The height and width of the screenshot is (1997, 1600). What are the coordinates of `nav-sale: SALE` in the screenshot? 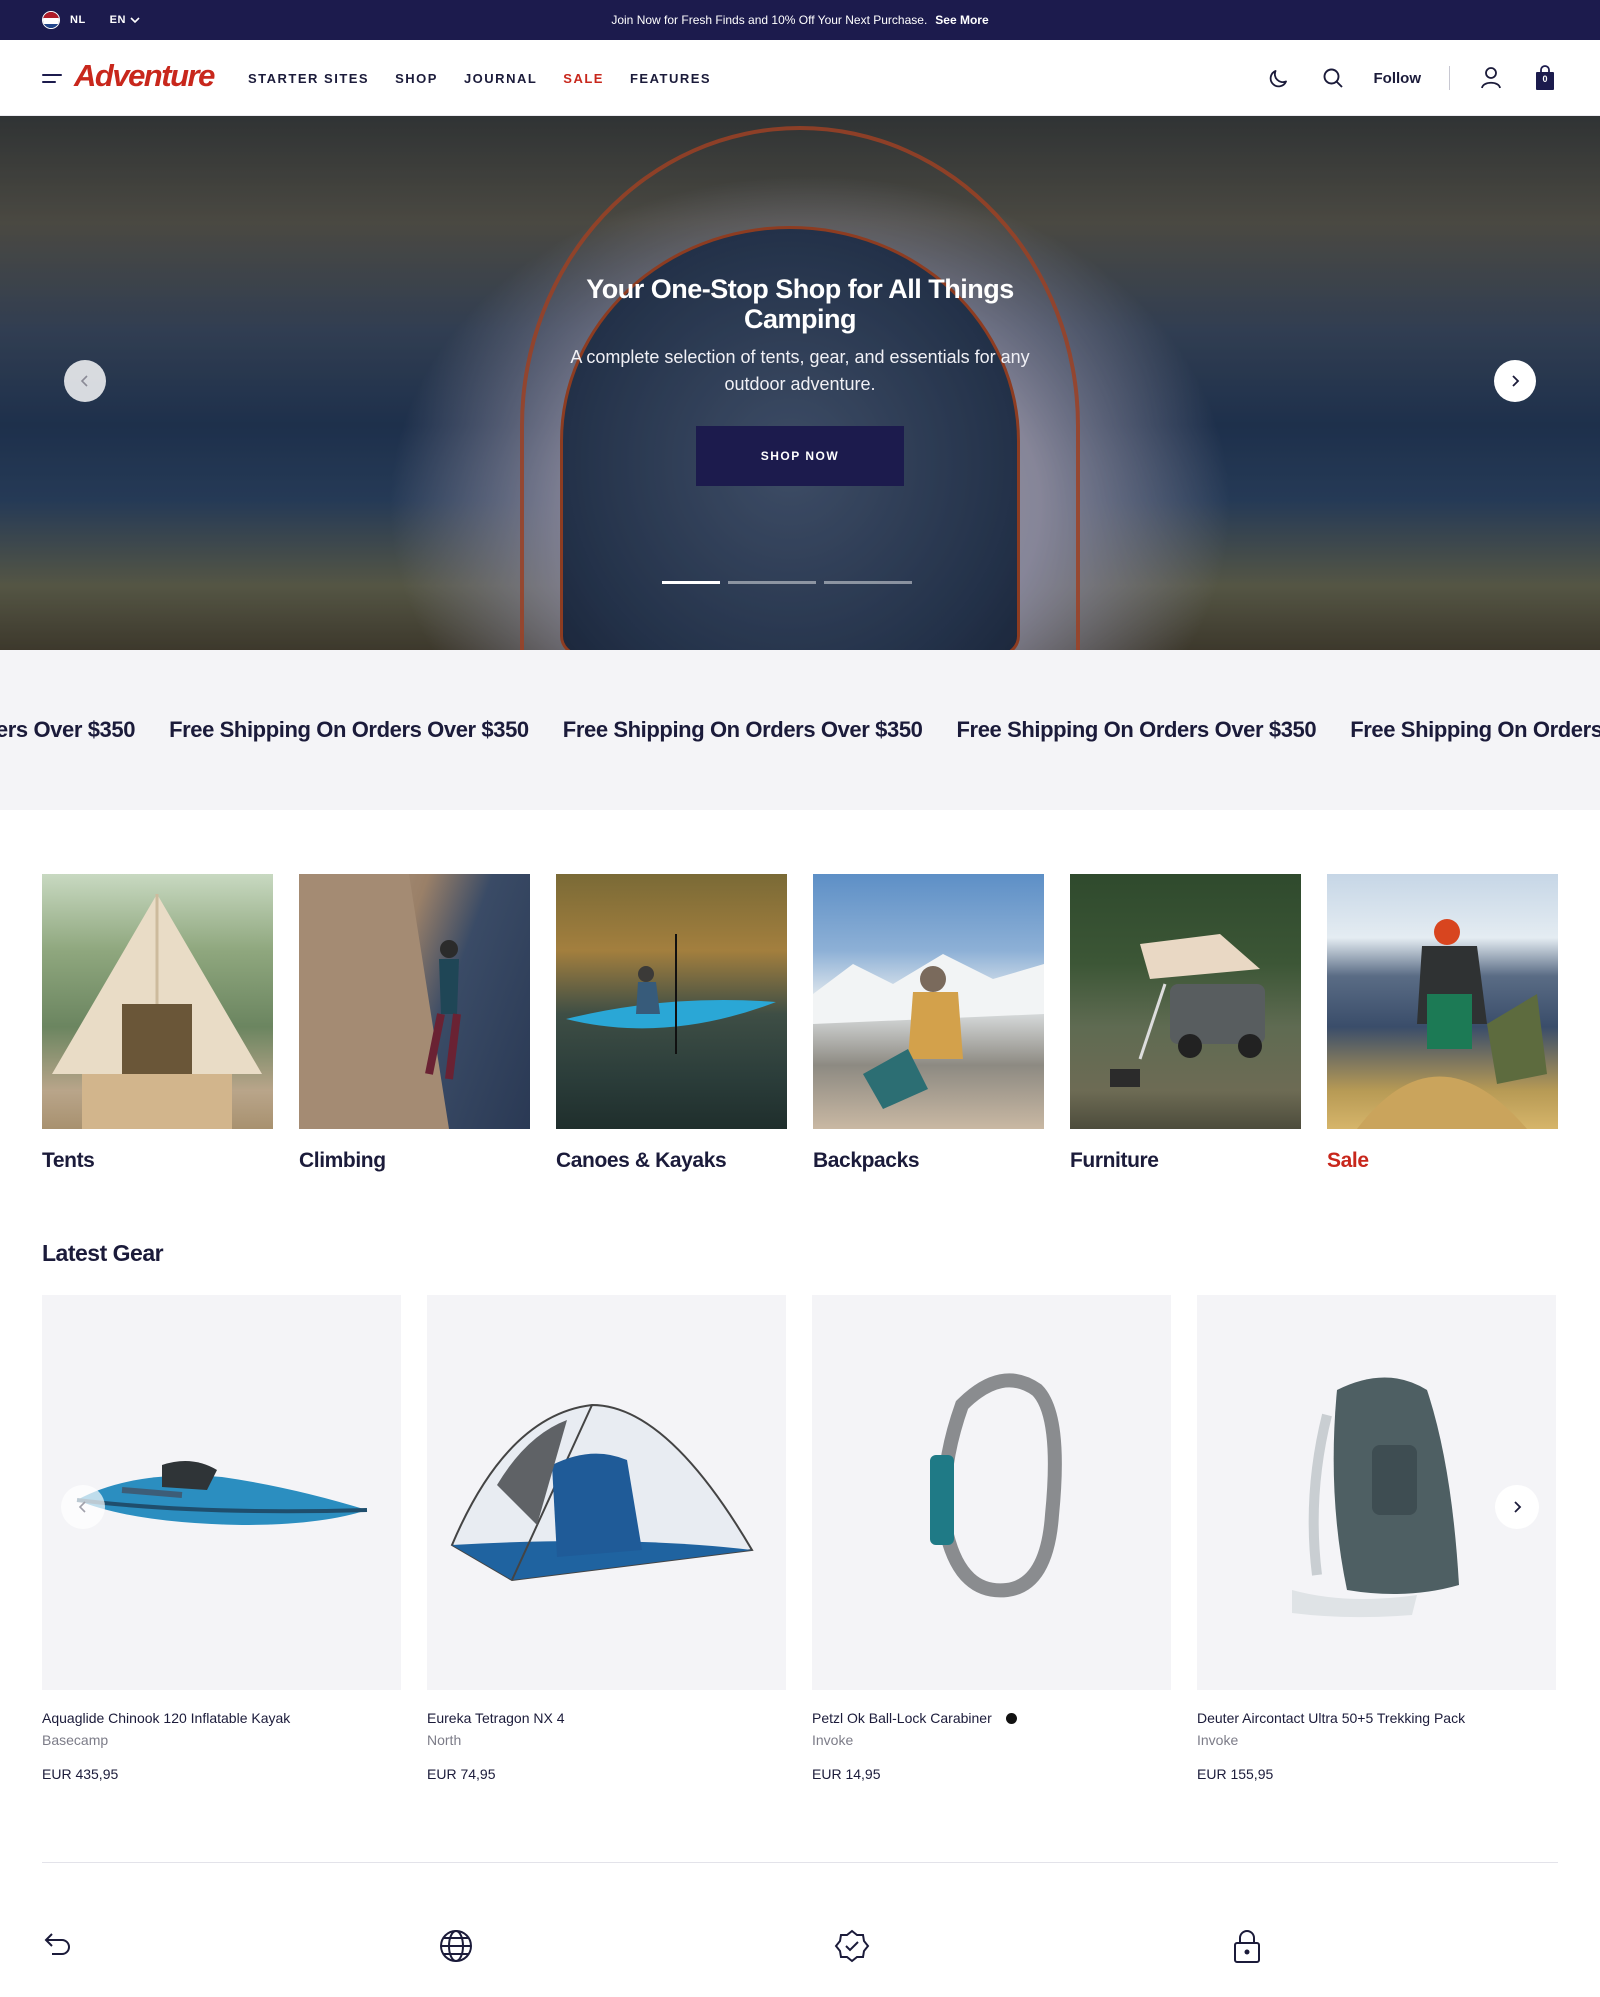 It's located at (583, 78).